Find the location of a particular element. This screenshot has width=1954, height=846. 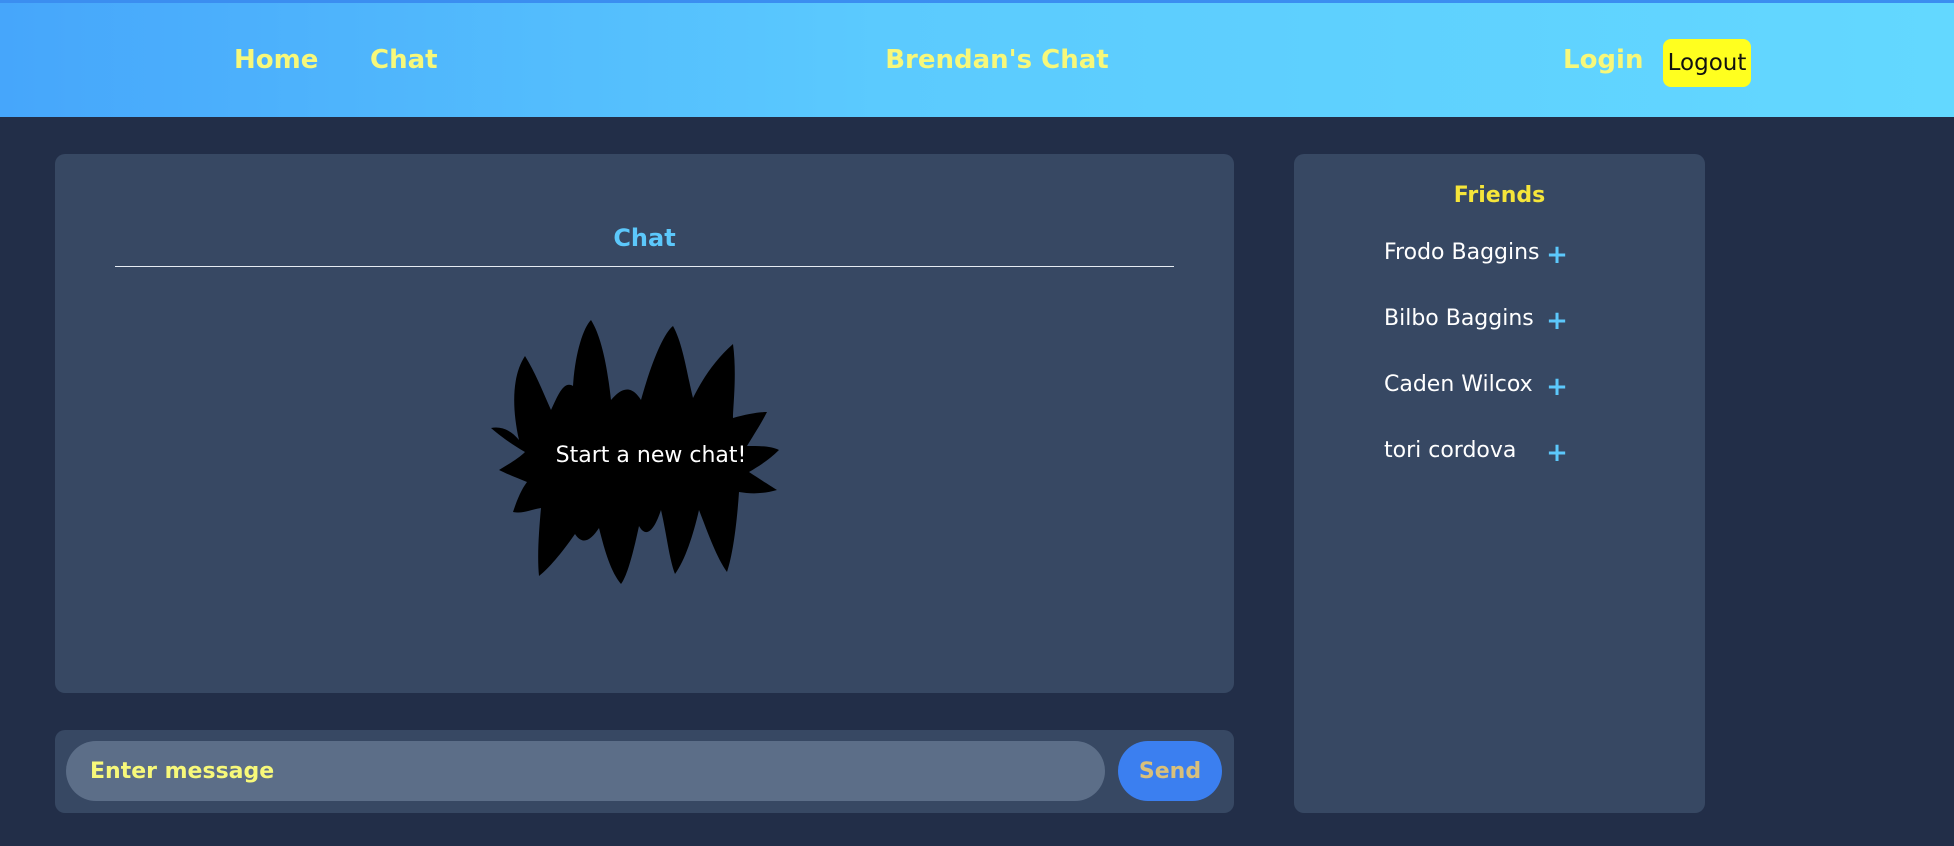

friend-name: tori cordova is located at coordinates (1450, 450).